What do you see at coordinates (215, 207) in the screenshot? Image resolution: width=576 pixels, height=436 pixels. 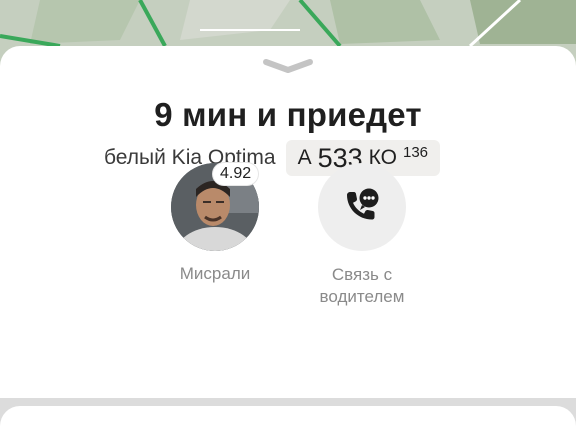 I see `driver-avatar-button: 4.92` at bounding box center [215, 207].